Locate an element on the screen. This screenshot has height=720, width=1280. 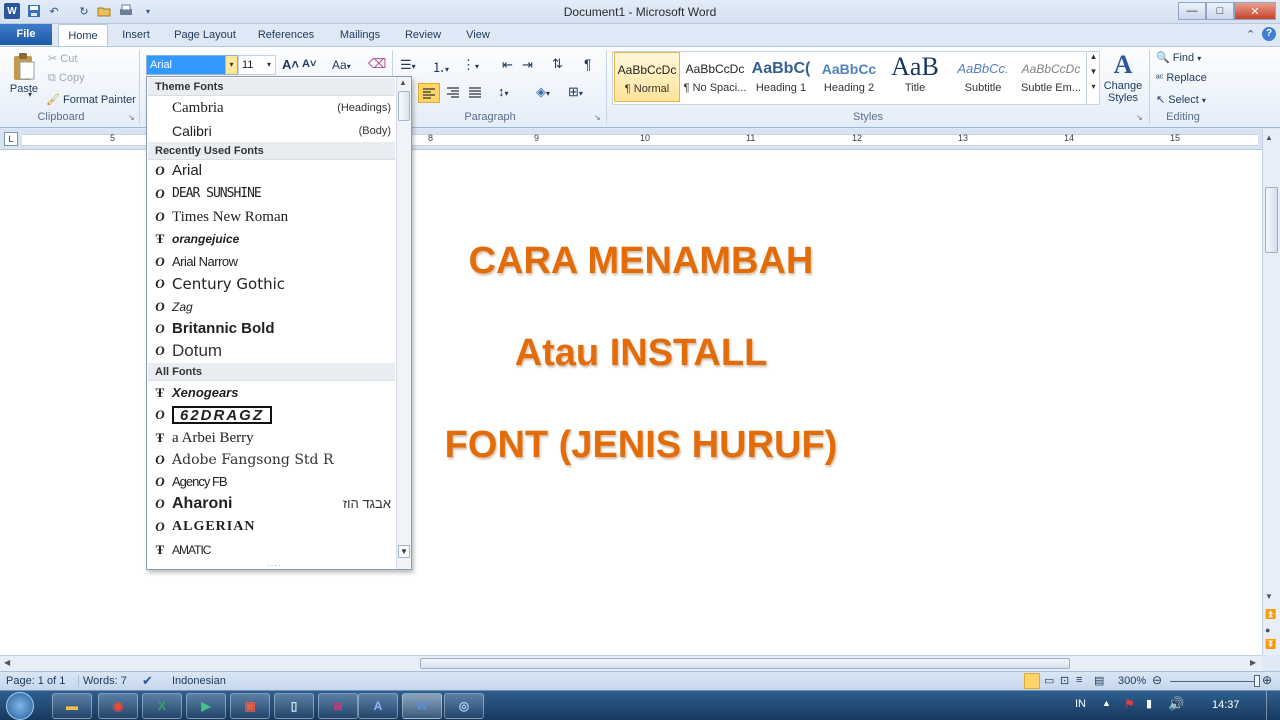
font-option-xenogears: Ŧ Xenogears is located at coordinates (271, 393).